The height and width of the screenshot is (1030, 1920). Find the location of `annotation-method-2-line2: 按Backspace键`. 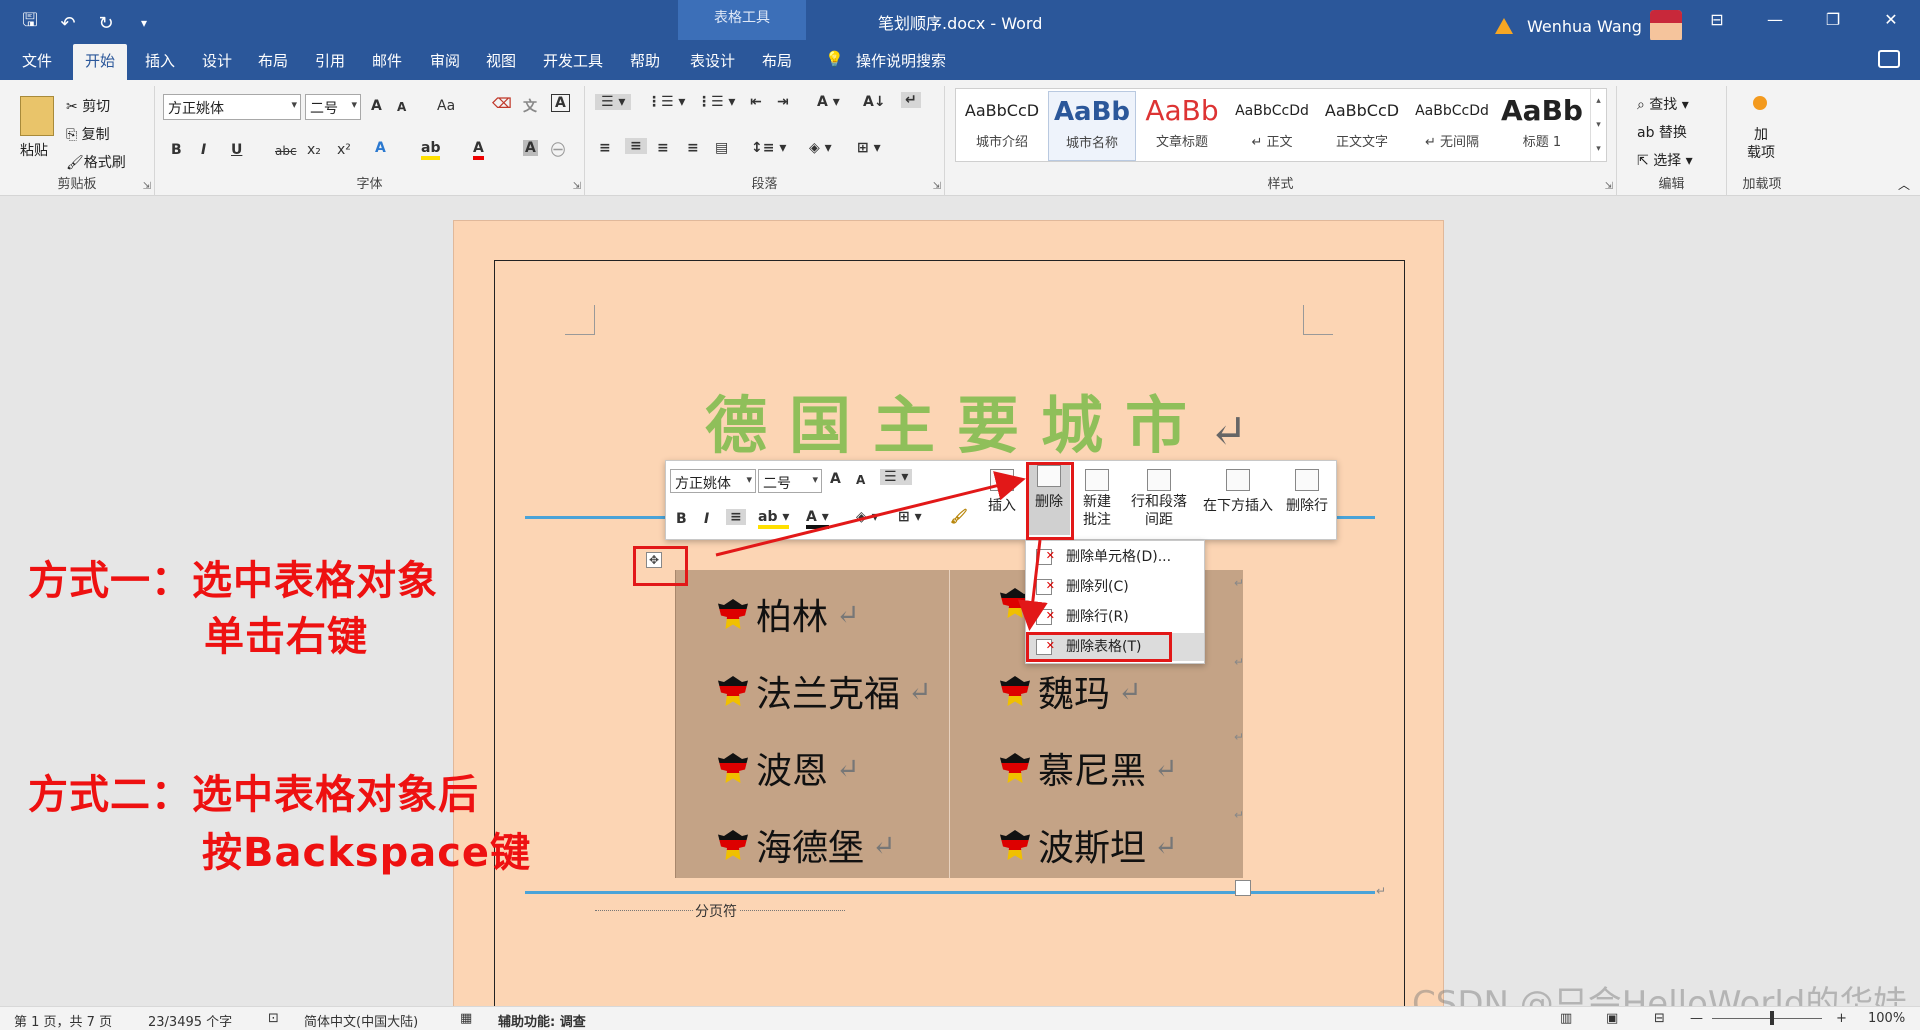

annotation-method-2-line2: 按Backspace键 is located at coordinates (367, 853).